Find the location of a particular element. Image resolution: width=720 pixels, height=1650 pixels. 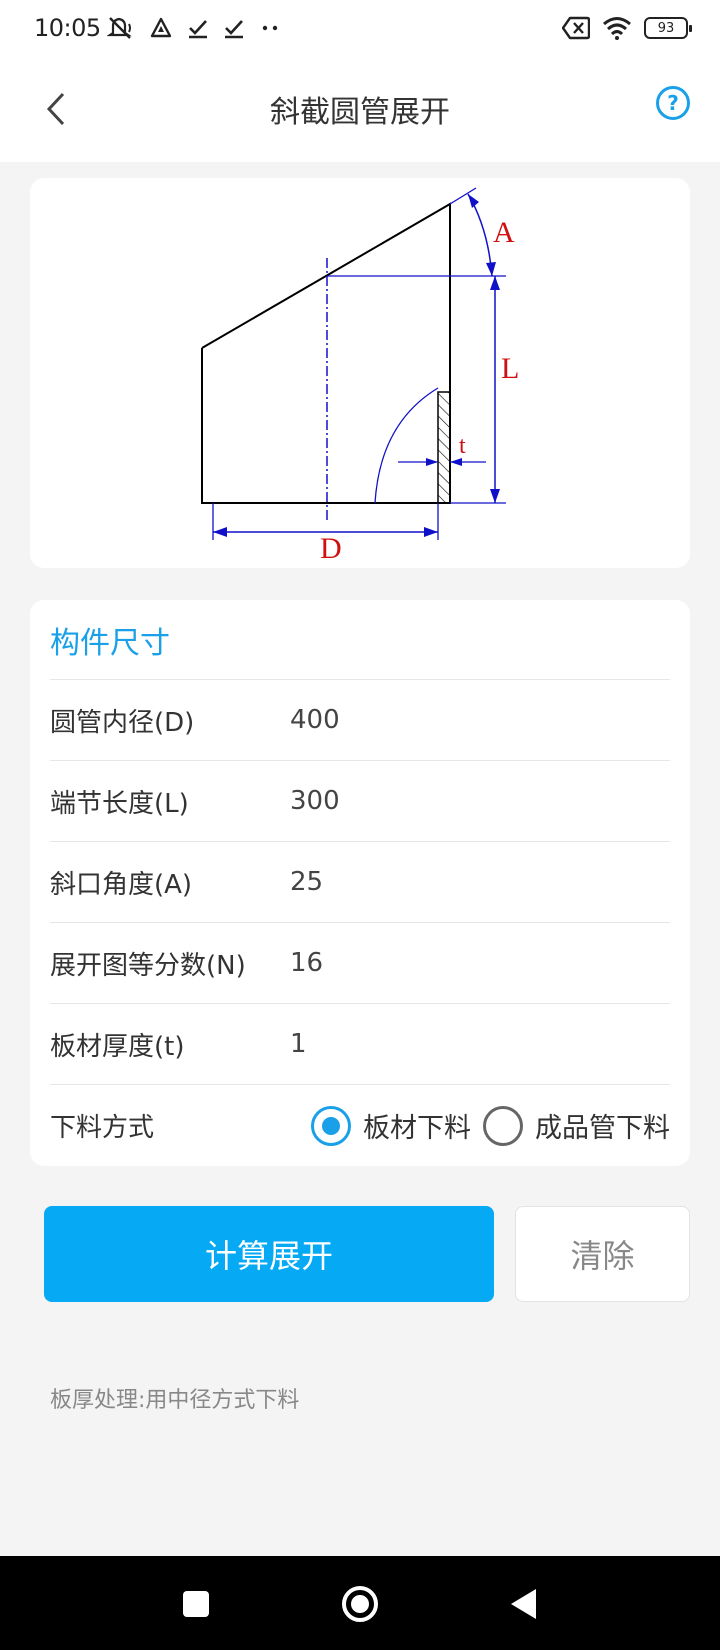

wall-thickness-hatch is located at coordinates (444, 447).